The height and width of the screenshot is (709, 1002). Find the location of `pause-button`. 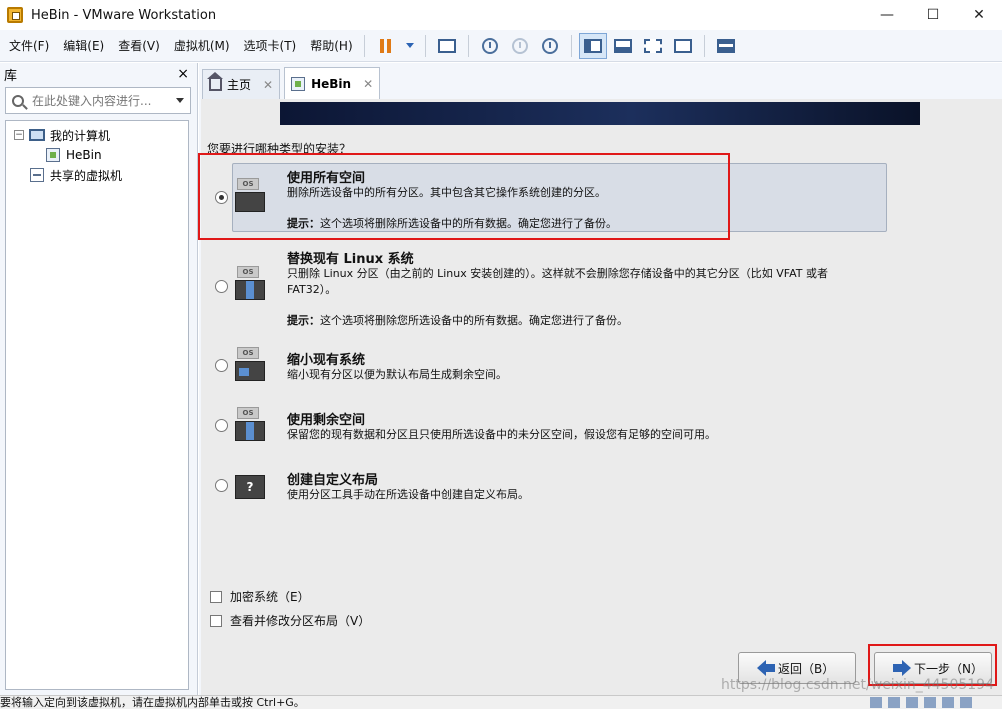

pause-button is located at coordinates (386, 46).